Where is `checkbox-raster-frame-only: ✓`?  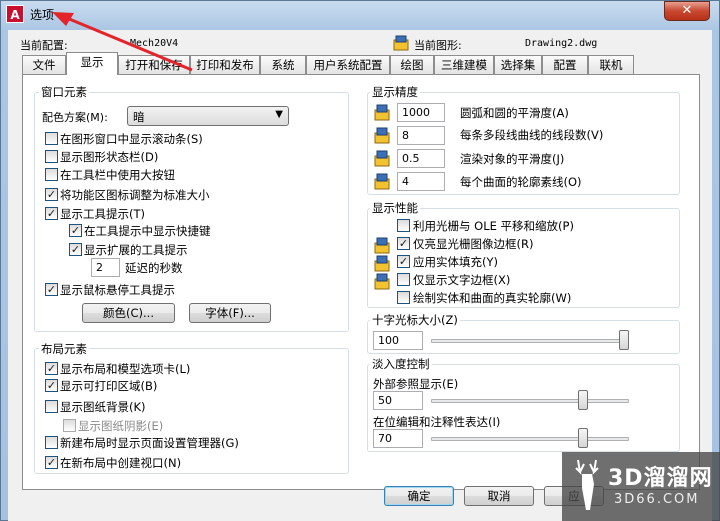 checkbox-raster-frame-only: ✓ is located at coordinates (403, 243).